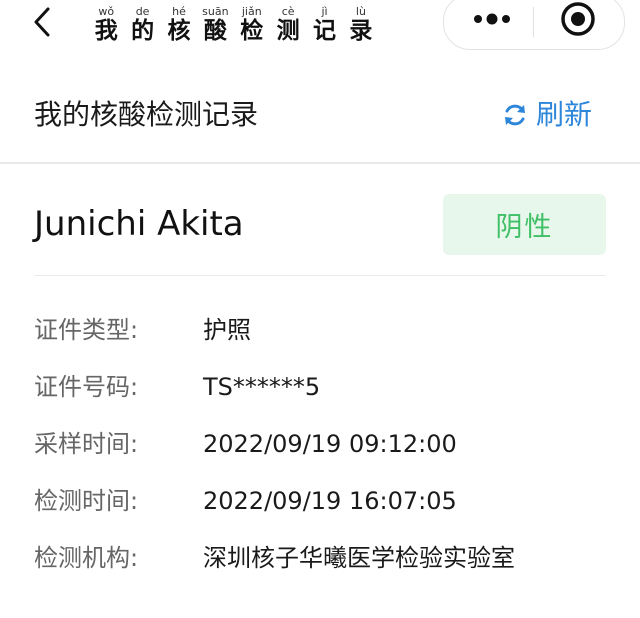 The width and height of the screenshot is (640, 618). Describe the element at coordinates (320, 163) in the screenshot. I see `section-divider` at that location.